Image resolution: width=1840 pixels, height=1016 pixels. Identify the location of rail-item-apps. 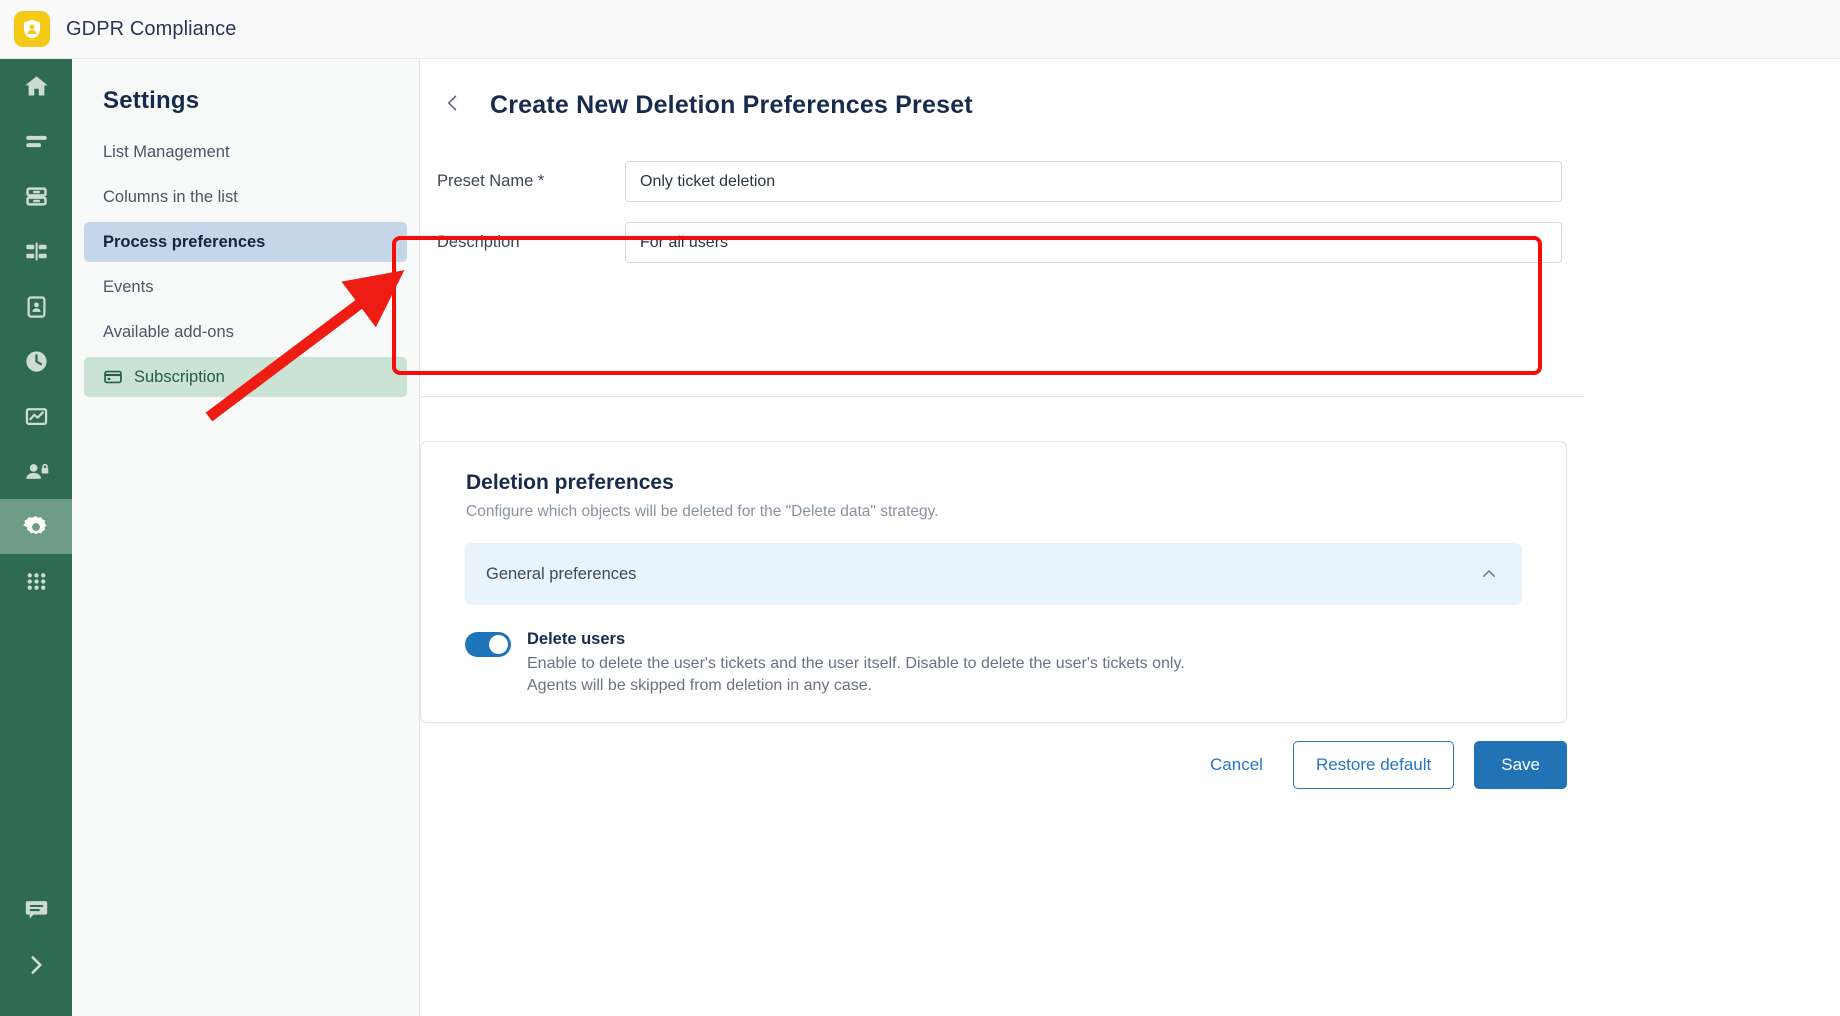
(36, 581).